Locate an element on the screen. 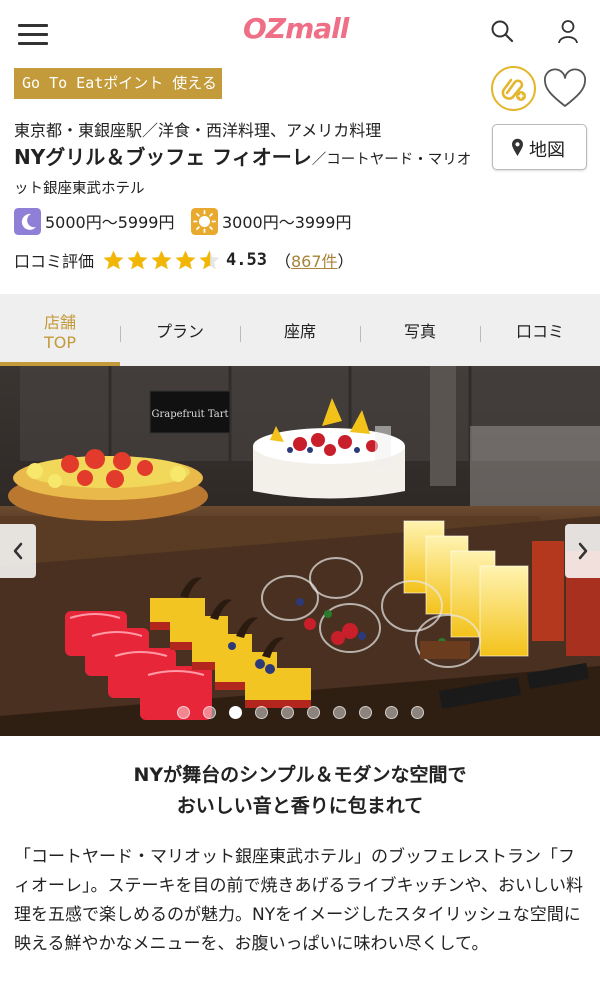 Image resolution: width=600 pixels, height=990 pixels. carousel-next-button is located at coordinates (582, 551).